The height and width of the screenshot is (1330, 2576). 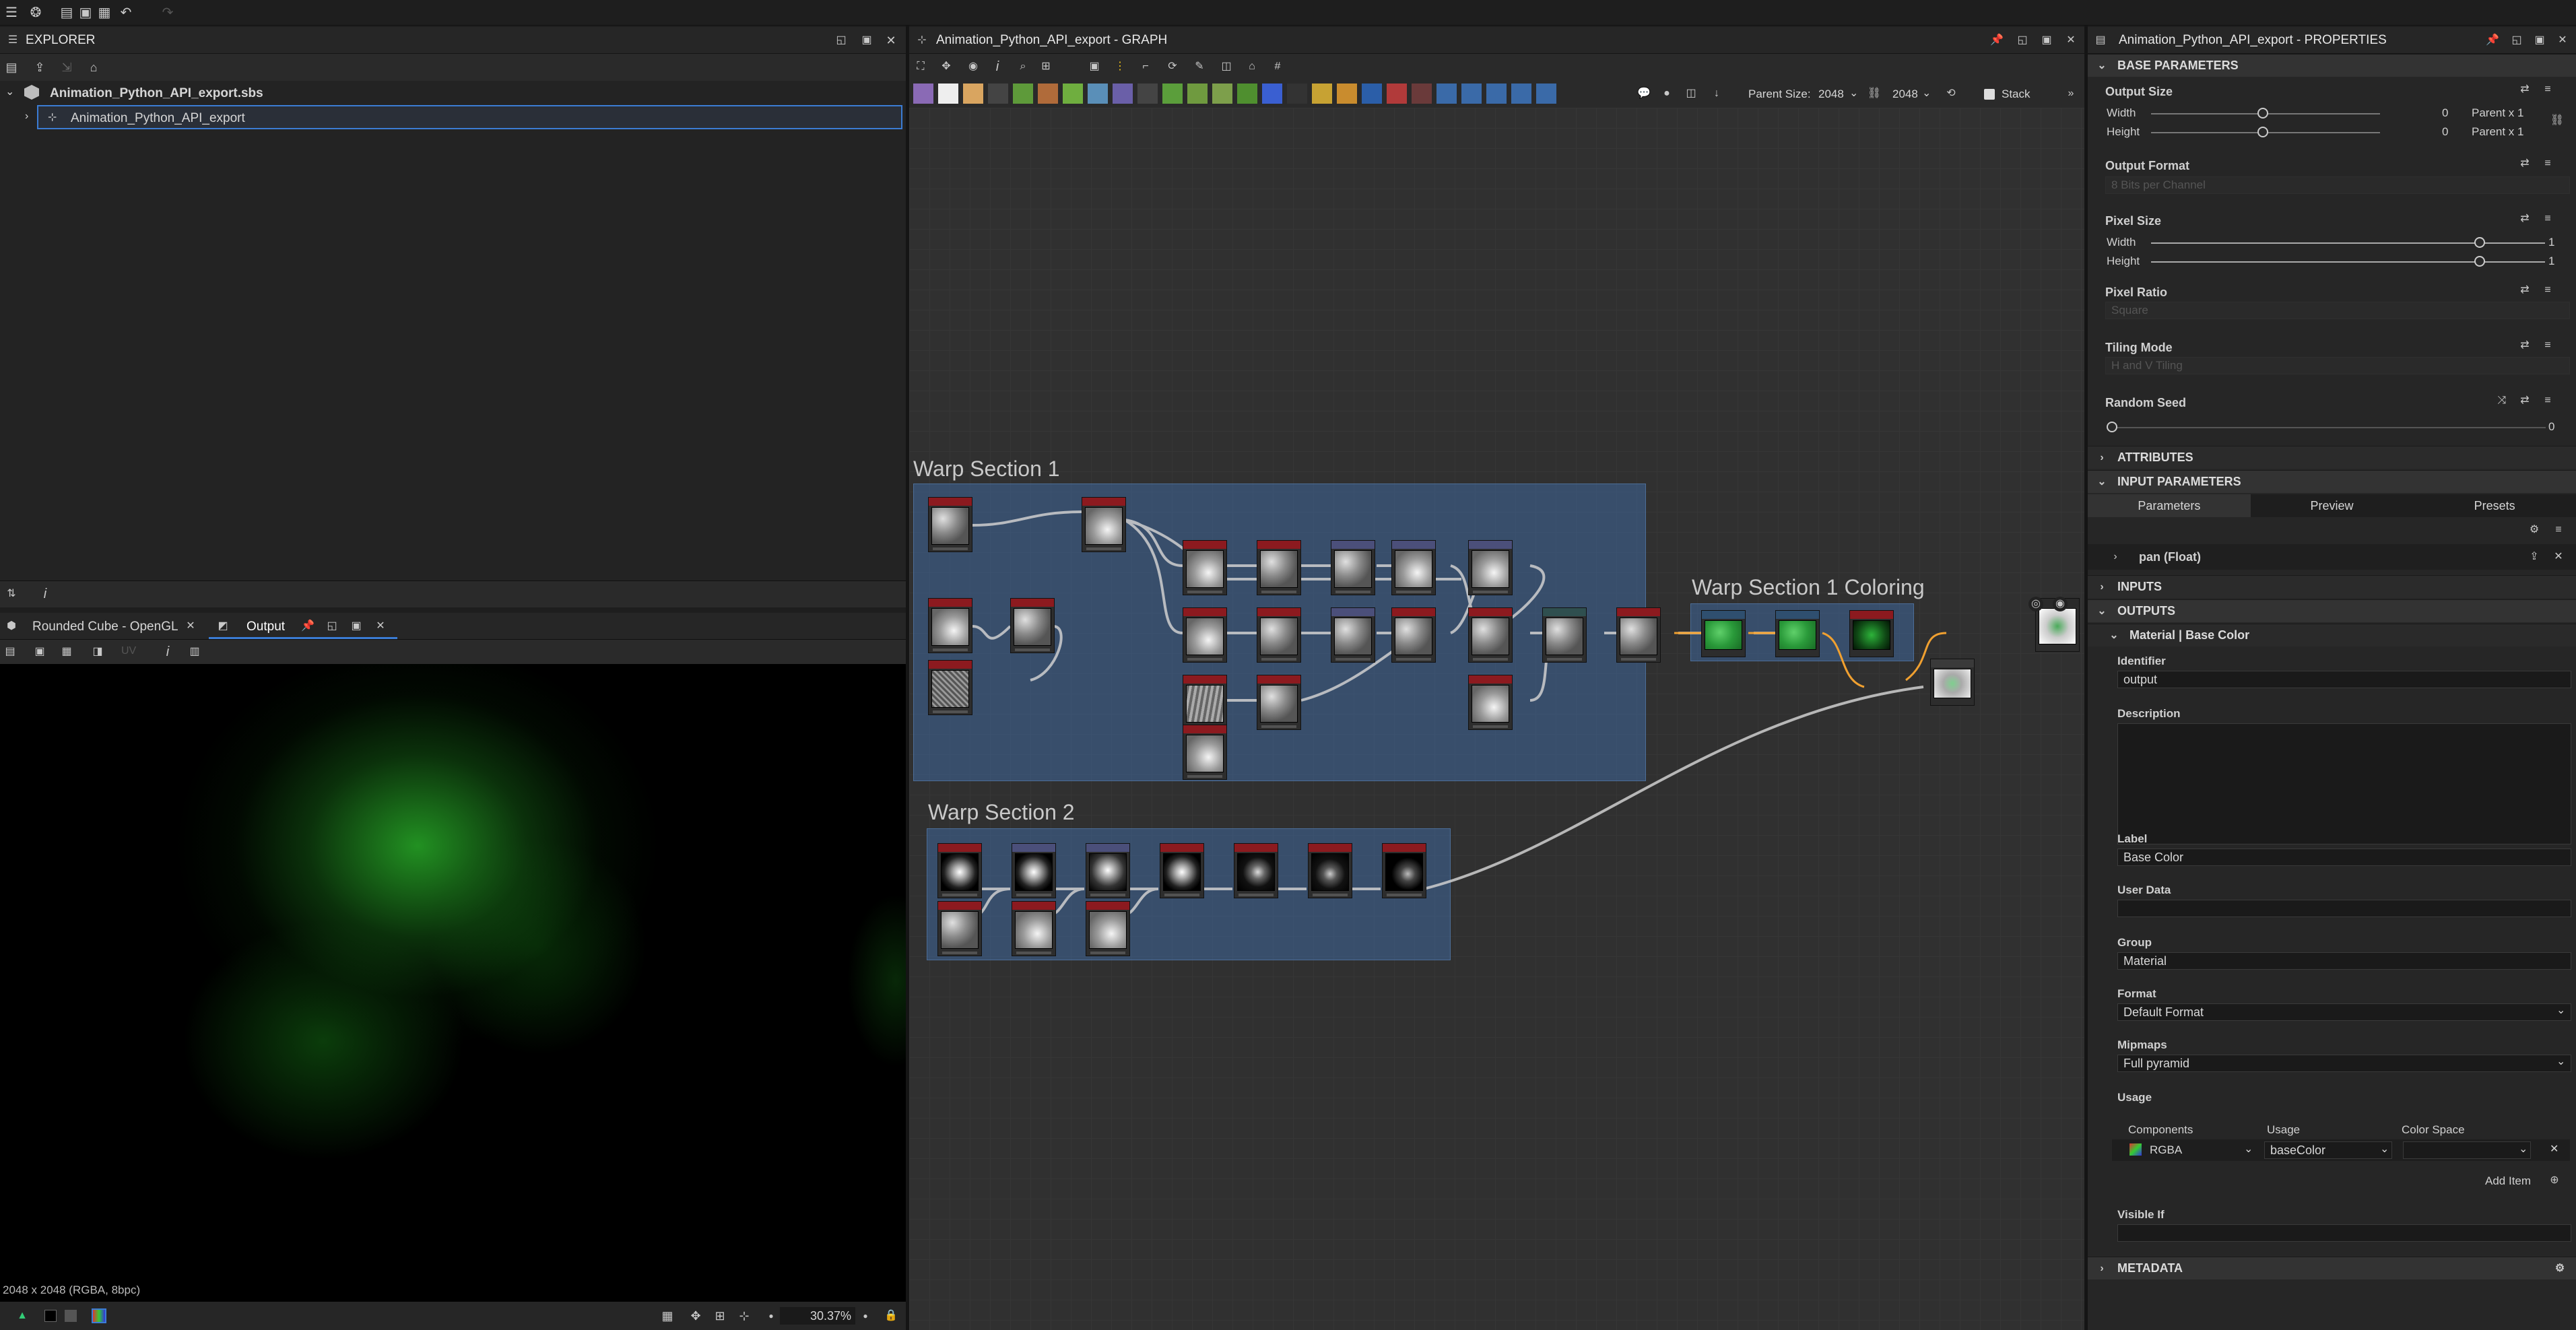 I want to click on tab-rounded-cube: Rounded Cube - OpenGL, so click(x=105, y=627).